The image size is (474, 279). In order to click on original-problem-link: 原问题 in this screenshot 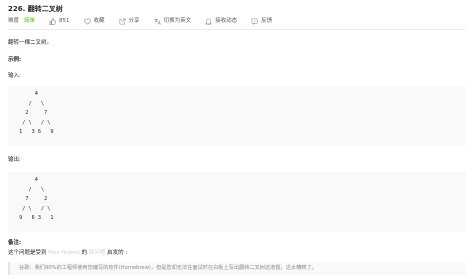, I will do `click(97, 253)`.